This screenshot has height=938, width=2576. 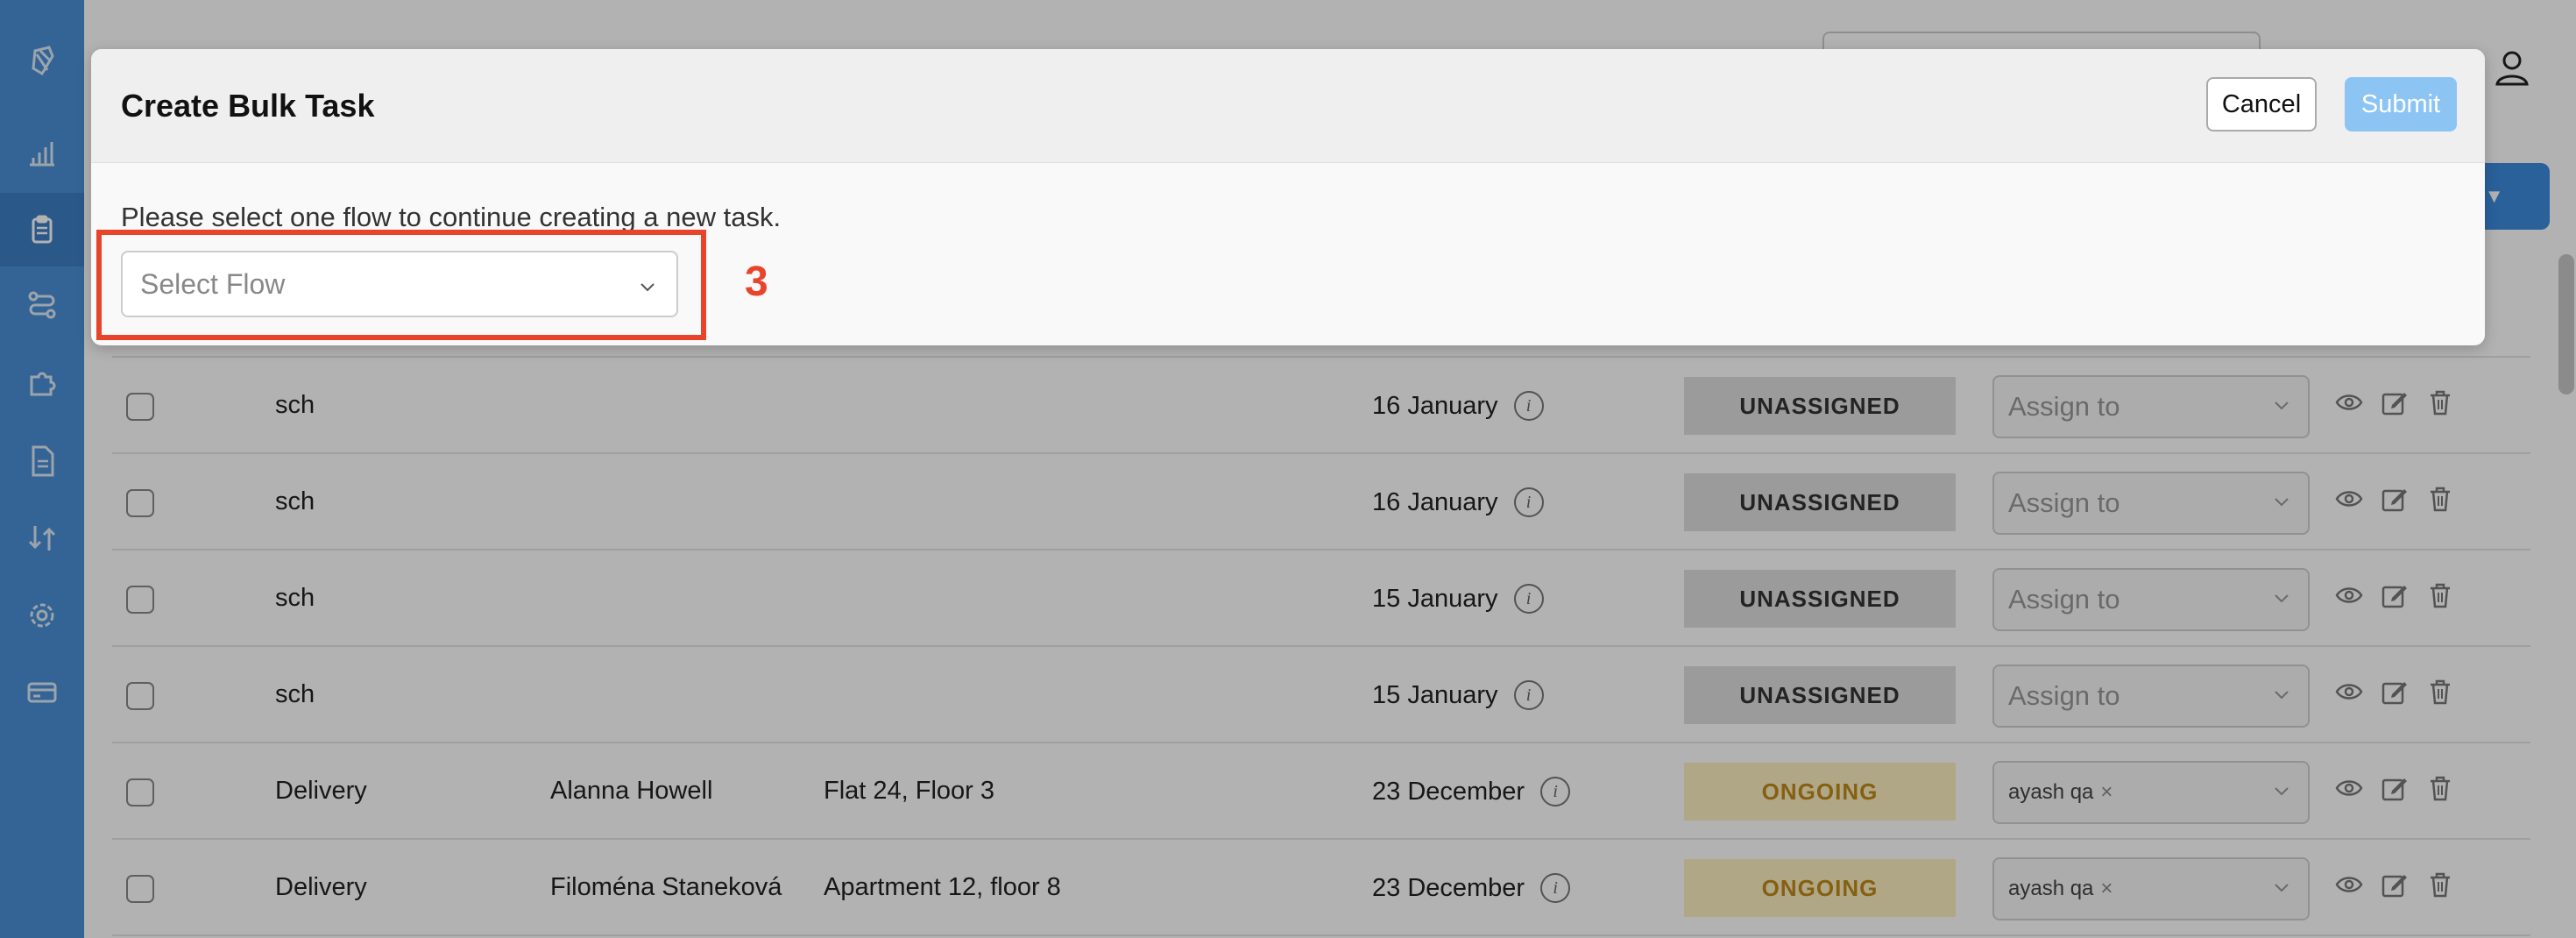 I want to click on cancel-button: Cancel, so click(x=2261, y=104).